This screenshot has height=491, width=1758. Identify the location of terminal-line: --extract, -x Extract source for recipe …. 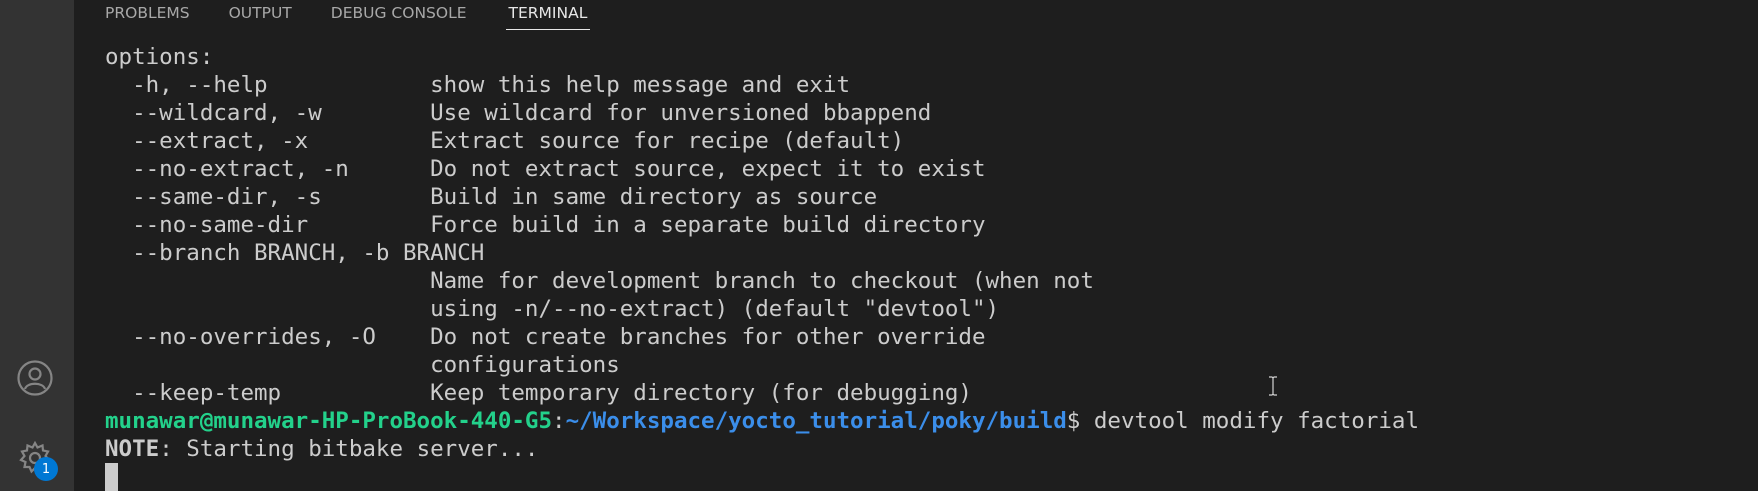
(505, 141).